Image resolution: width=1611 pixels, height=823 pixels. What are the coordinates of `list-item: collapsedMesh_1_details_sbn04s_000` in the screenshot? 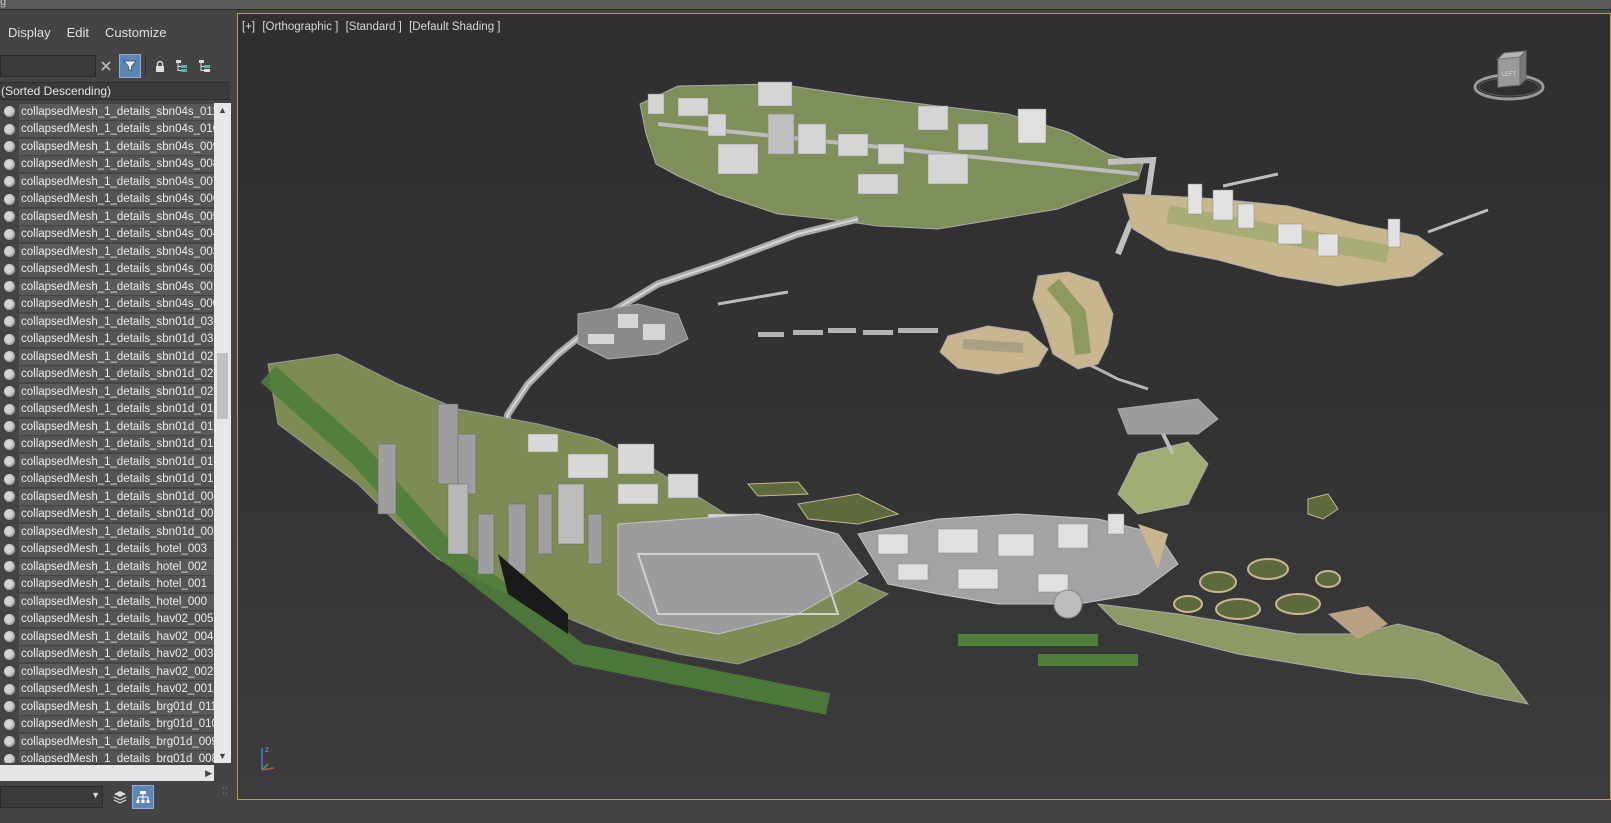 It's located at (107, 305).